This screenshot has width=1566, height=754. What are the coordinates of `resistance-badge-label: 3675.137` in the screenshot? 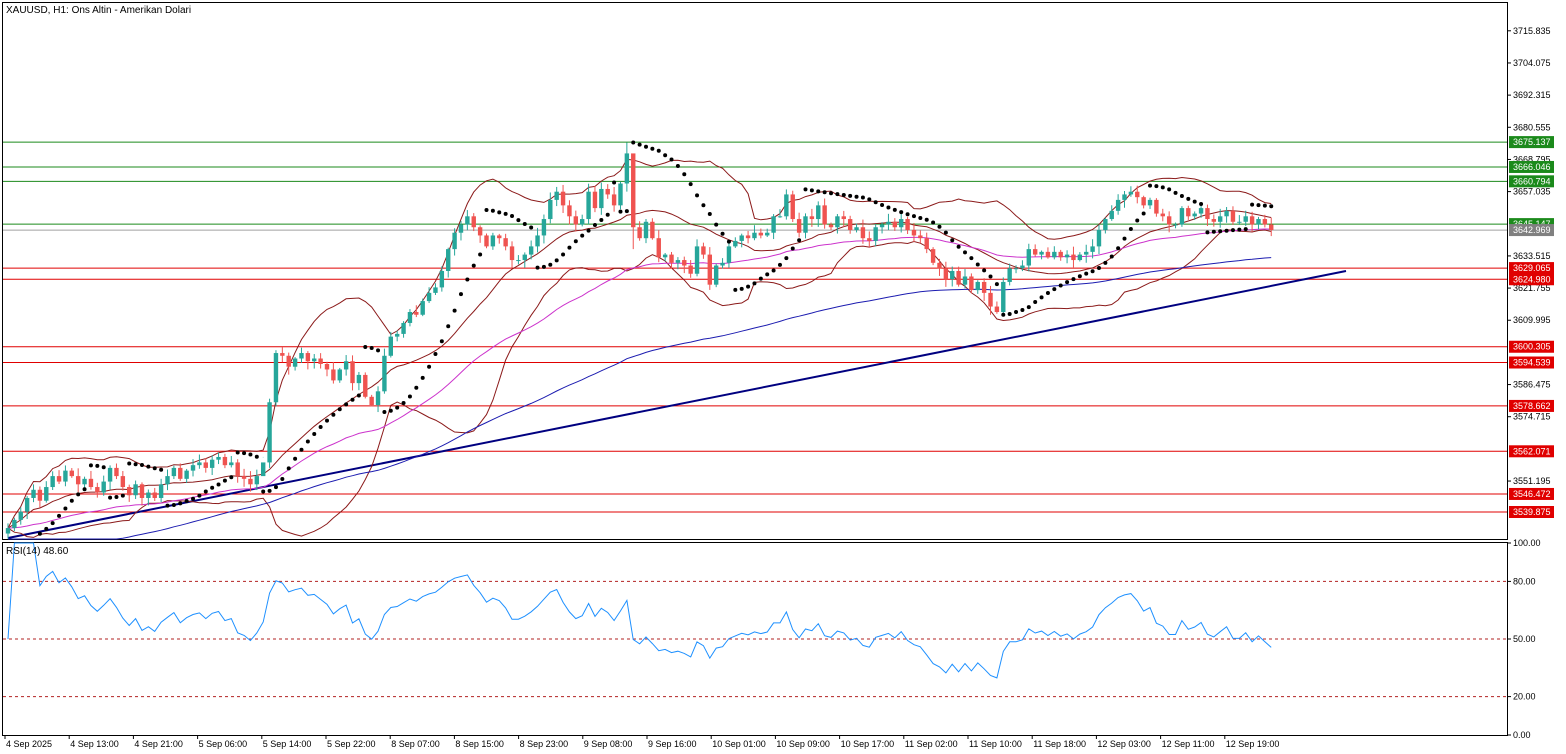 It's located at (1532, 142).